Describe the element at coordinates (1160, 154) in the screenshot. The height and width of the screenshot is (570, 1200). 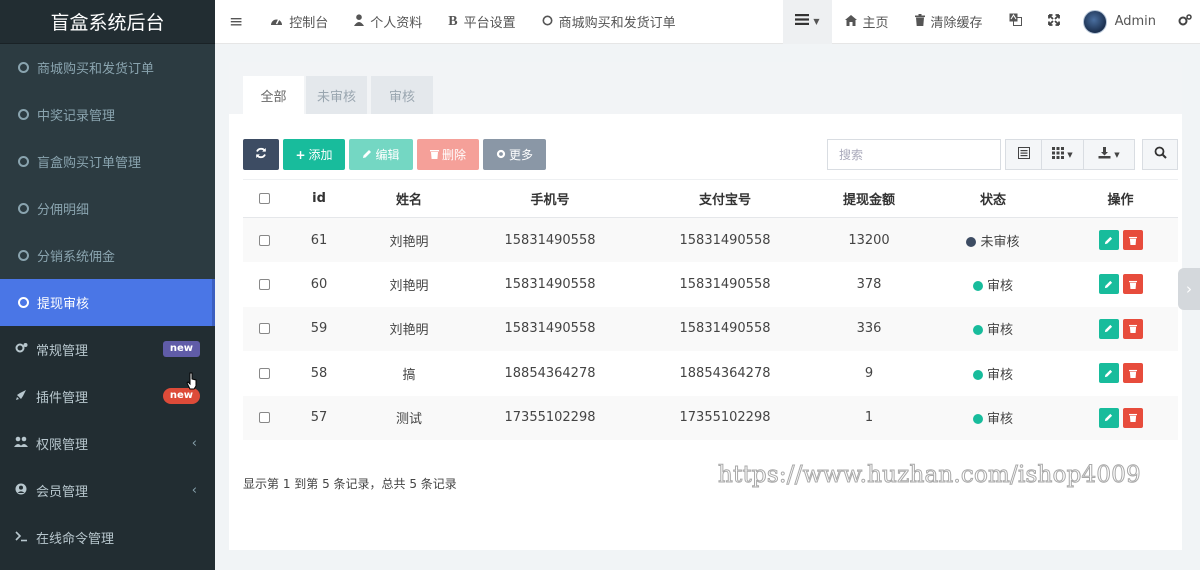
I see `search-button` at that location.